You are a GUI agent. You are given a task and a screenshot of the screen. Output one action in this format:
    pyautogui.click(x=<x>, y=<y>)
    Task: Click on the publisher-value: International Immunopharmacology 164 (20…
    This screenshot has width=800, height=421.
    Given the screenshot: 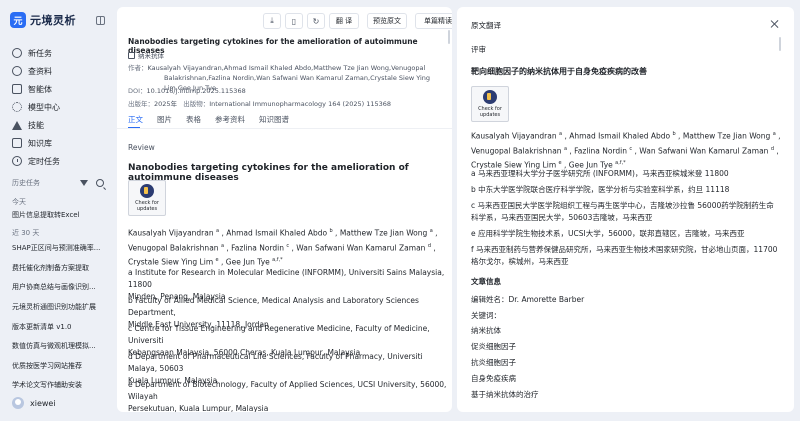 What is the action you would take?
    pyautogui.click(x=300, y=104)
    